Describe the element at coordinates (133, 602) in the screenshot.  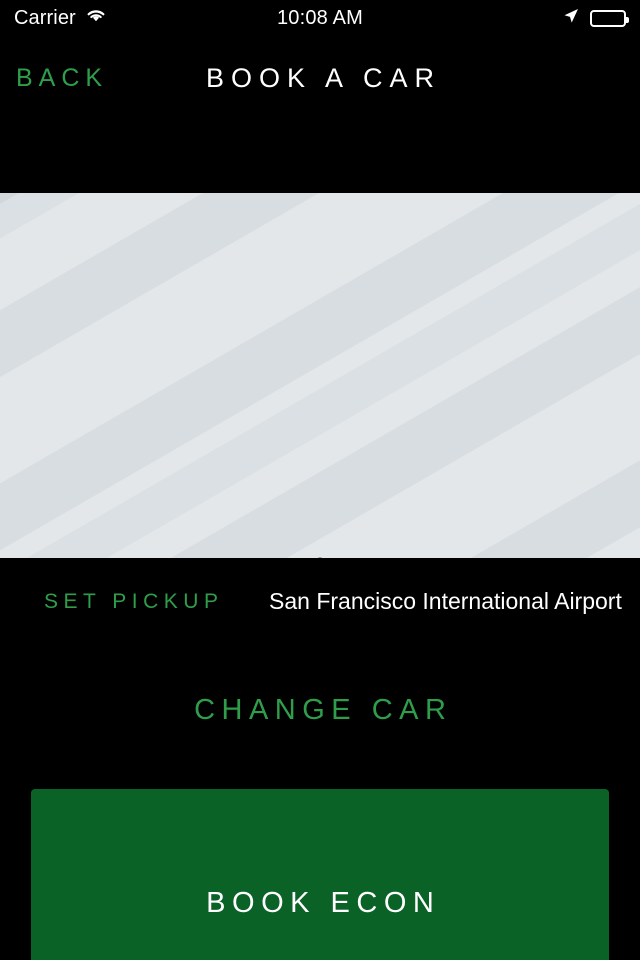
I see `set-pickup-button: SET PICKUP` at that location.